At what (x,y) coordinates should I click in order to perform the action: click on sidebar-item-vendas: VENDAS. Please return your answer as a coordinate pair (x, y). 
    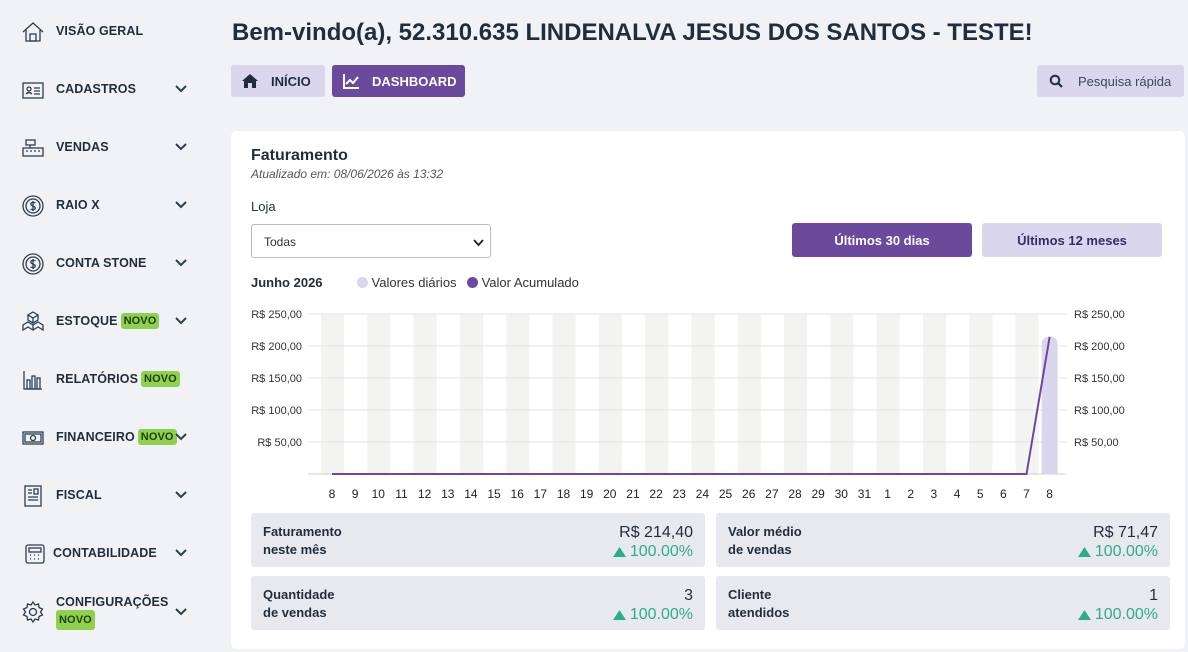
    Looking at the image, I should click on (102, 147).